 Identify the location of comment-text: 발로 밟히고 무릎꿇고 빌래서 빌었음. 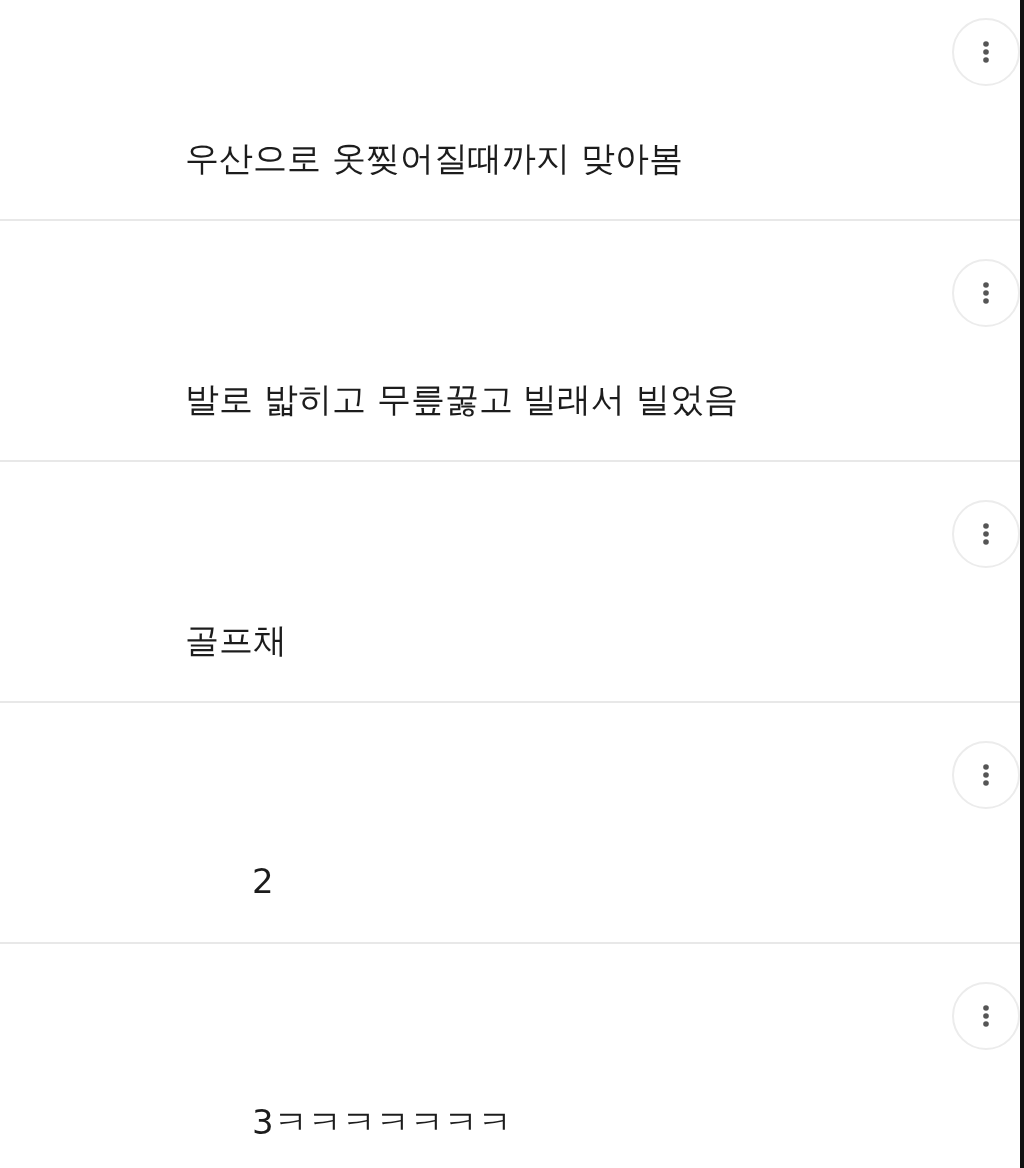
(462, 399).